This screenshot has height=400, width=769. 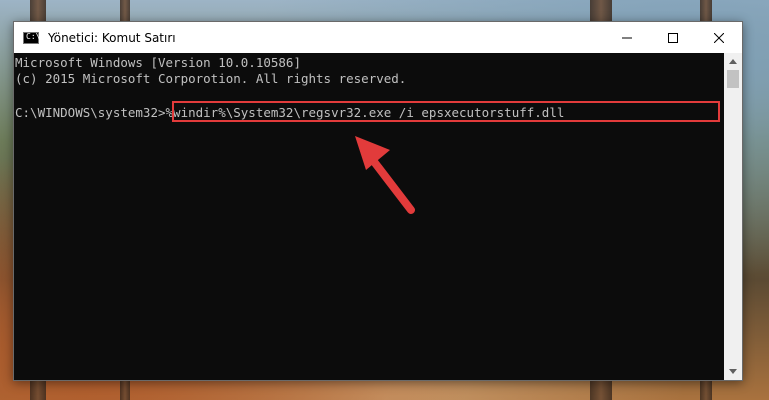 I want to click on minimize-icon, so click(x=627, y=37).